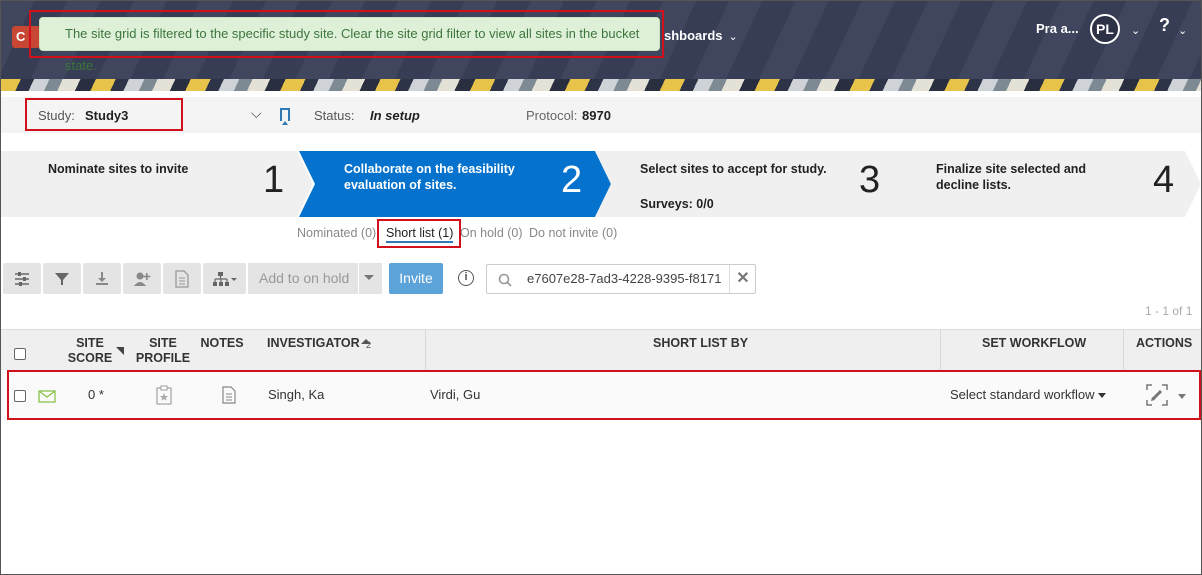  I want to click on add-to-on-hold-button: Add to on hold, so click(315, 278).